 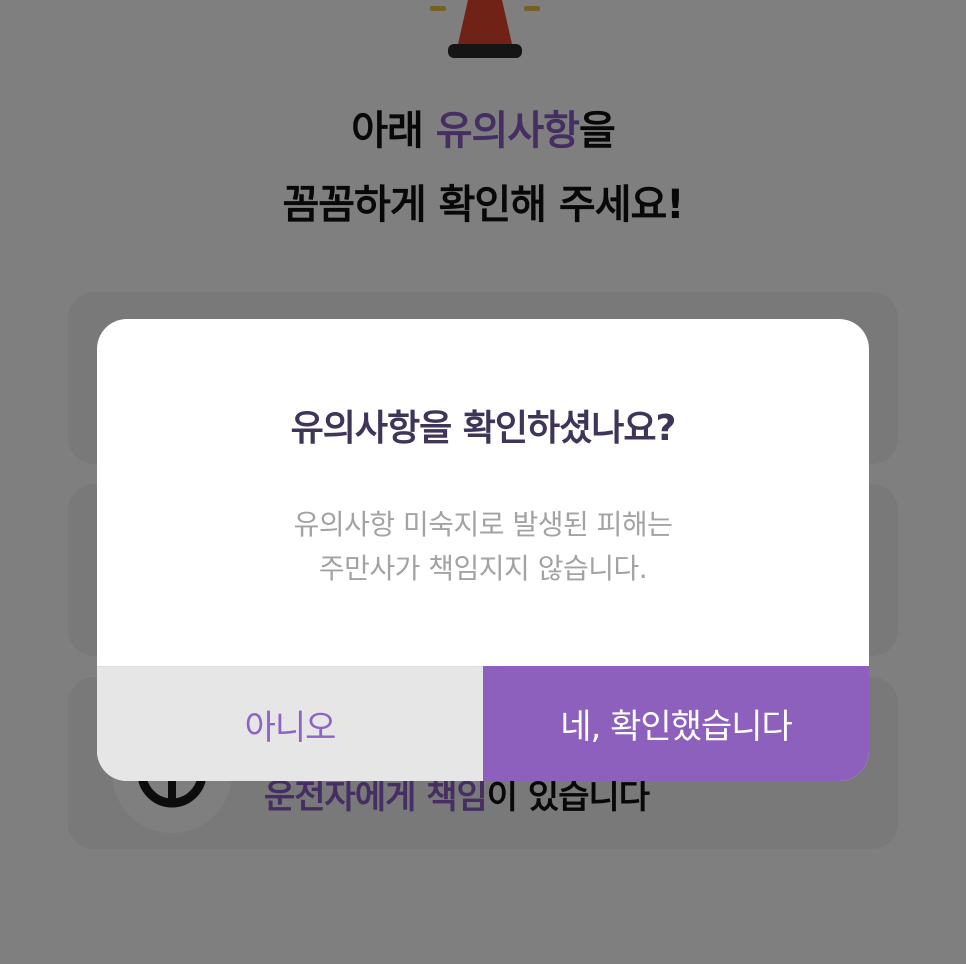 I want to click on dialog-message-line2: 주만사가 책임지지 않습니다., so click(x=483, y=568).